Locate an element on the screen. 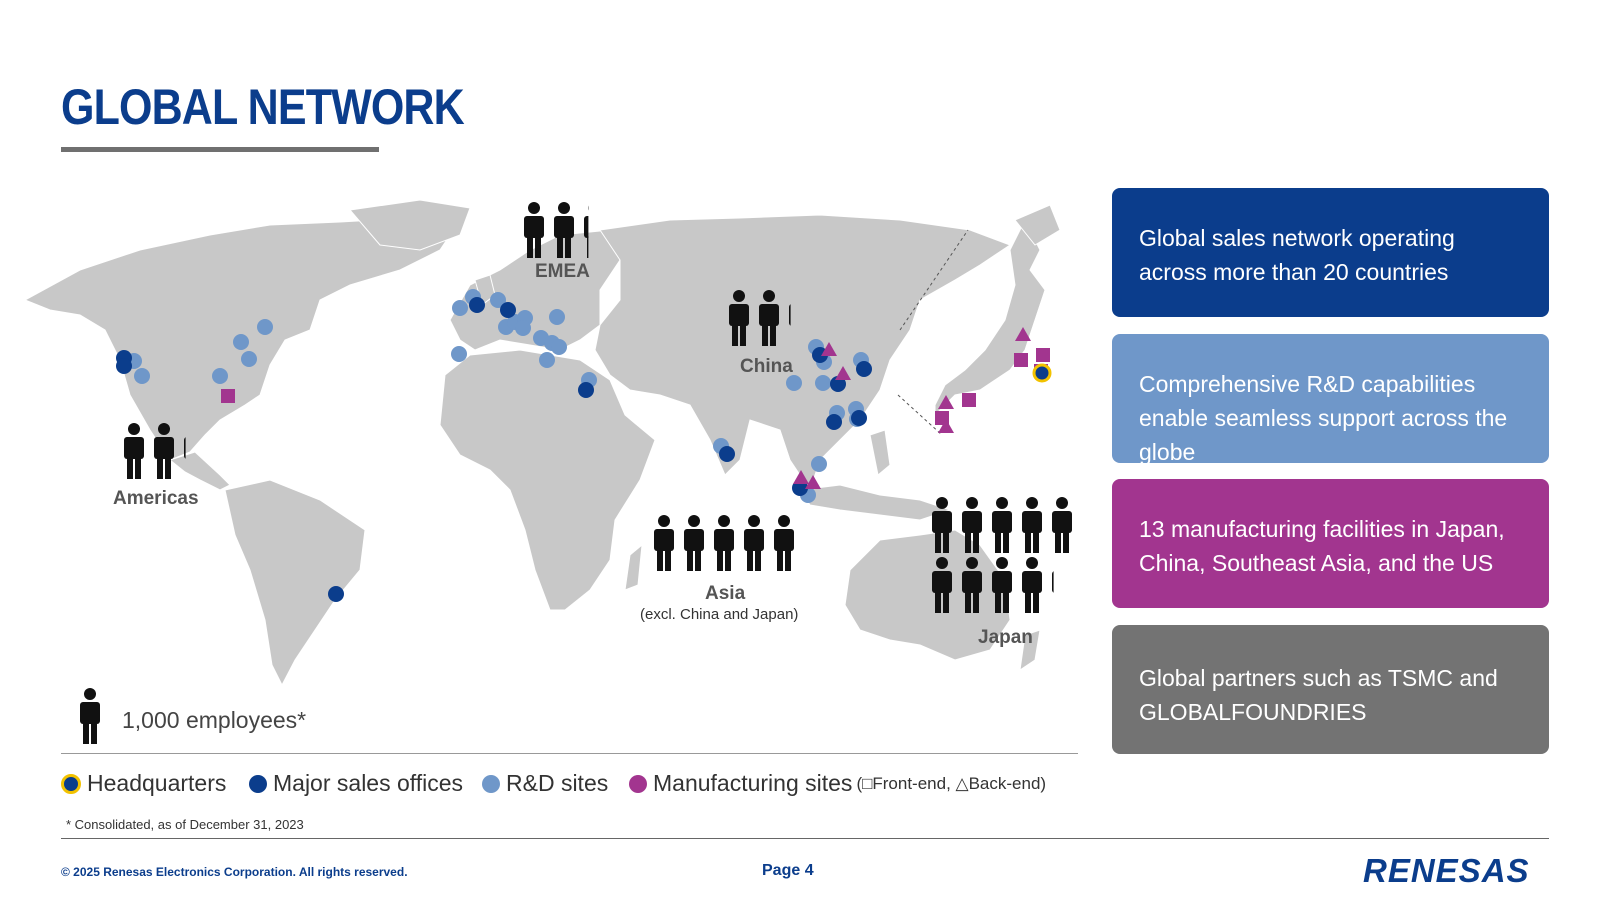  renesas-logo: RENESAS is located at coordinates (1446, 870).